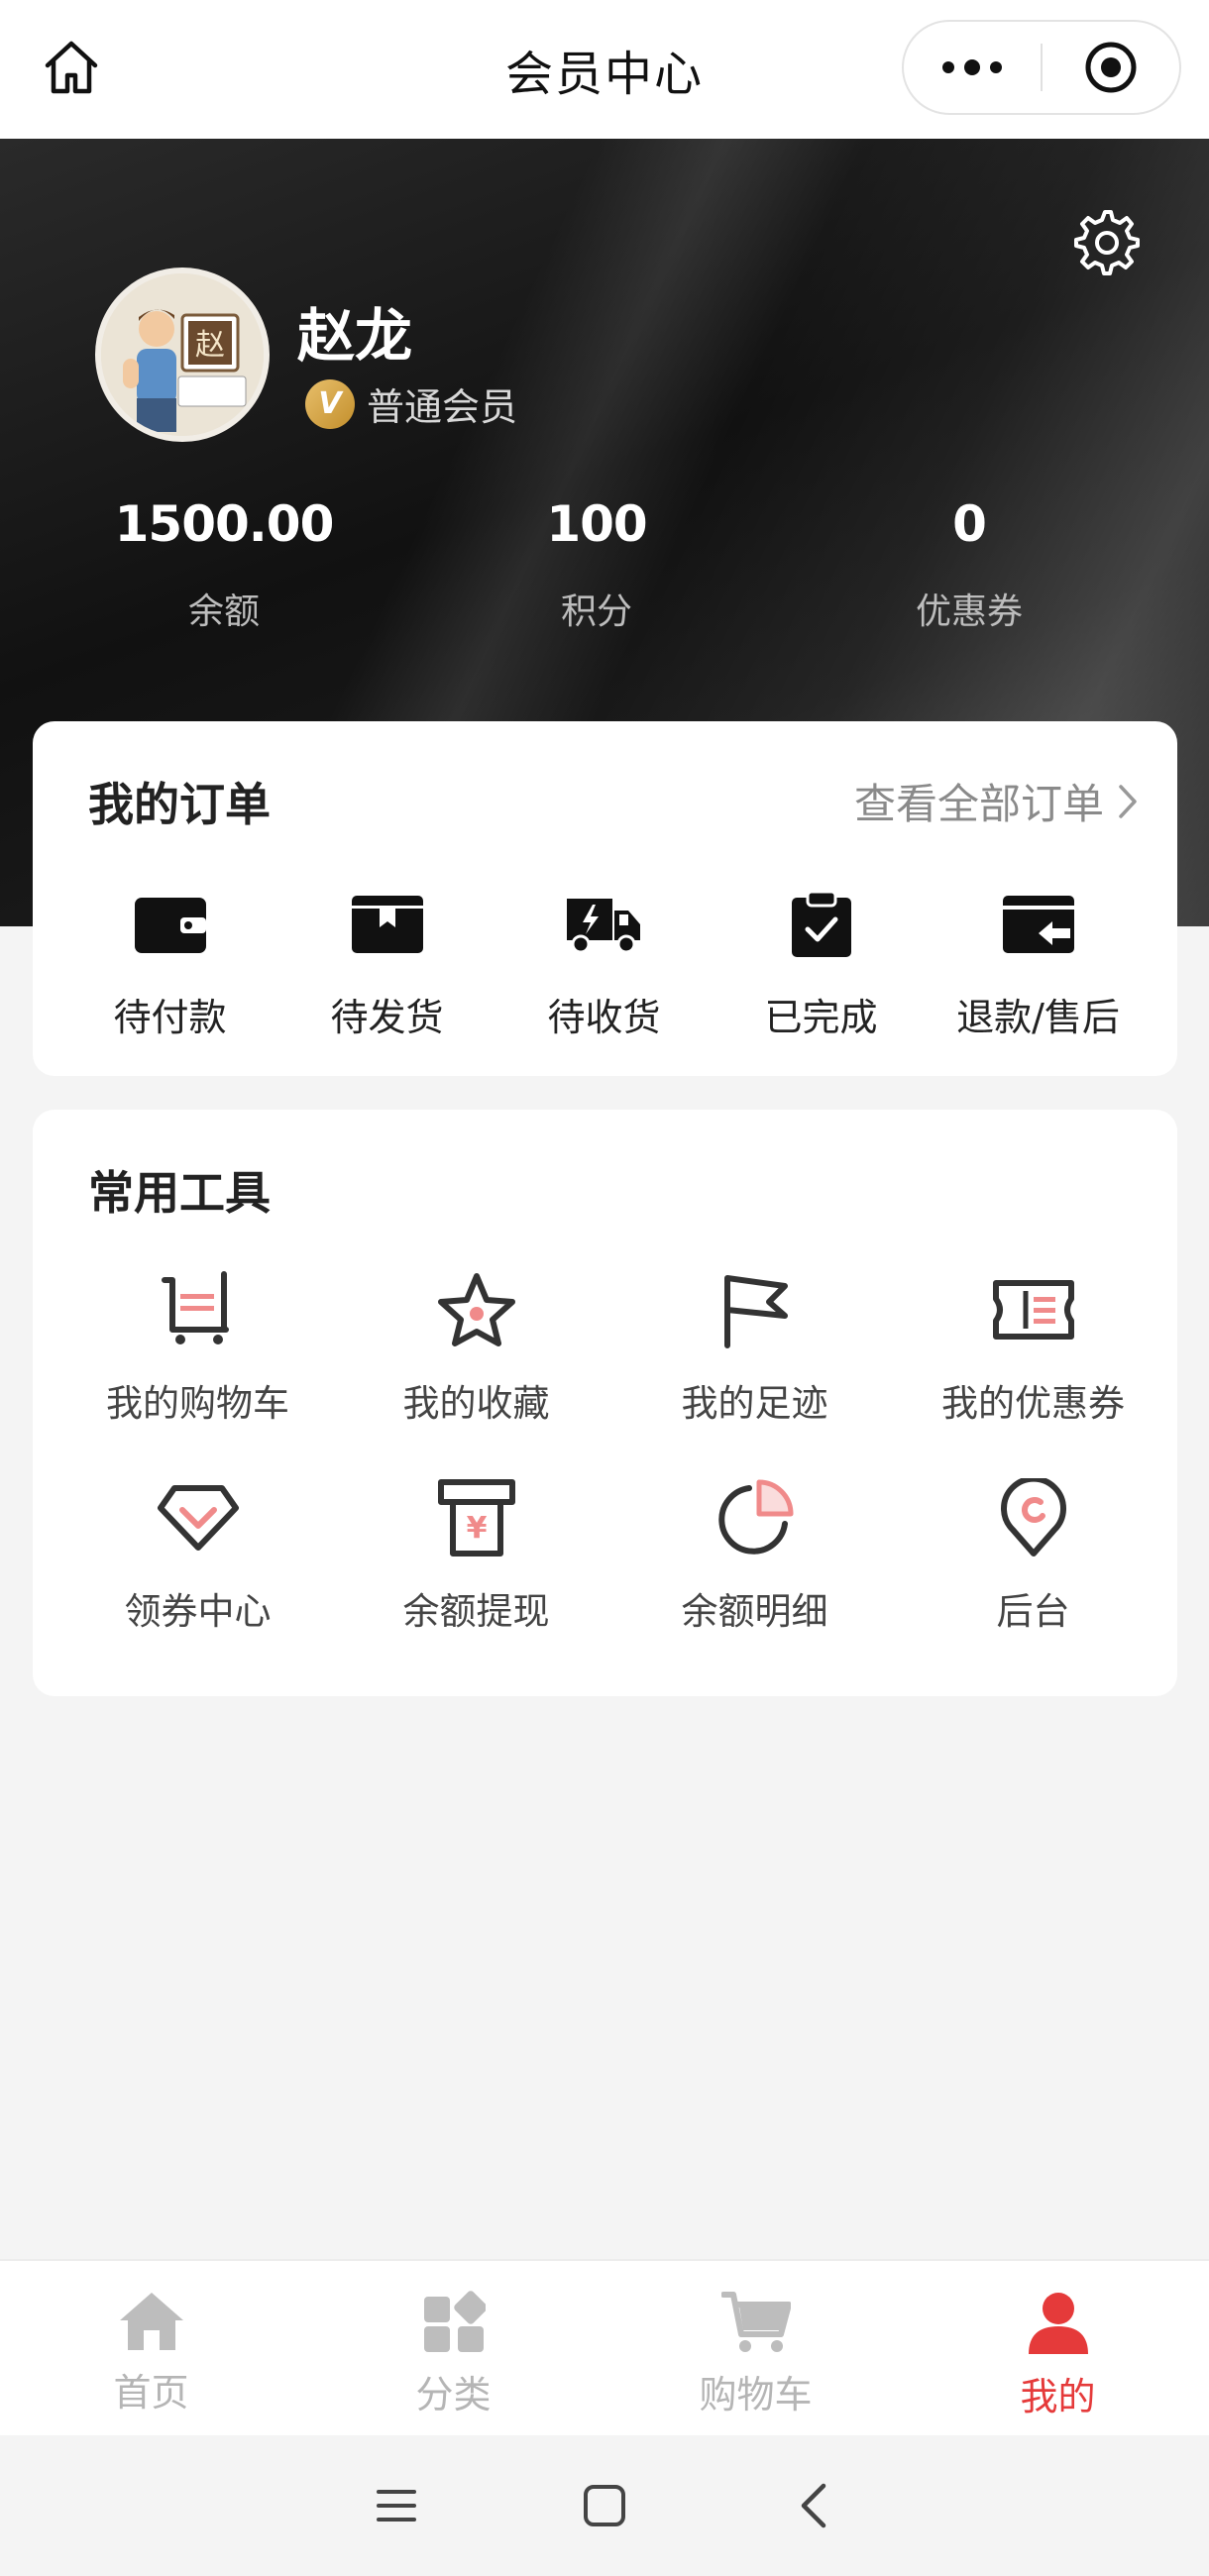 This screenshot has height=2576, width=1209. I want to click on tool-label: 领券中心, so click(198, 1612).